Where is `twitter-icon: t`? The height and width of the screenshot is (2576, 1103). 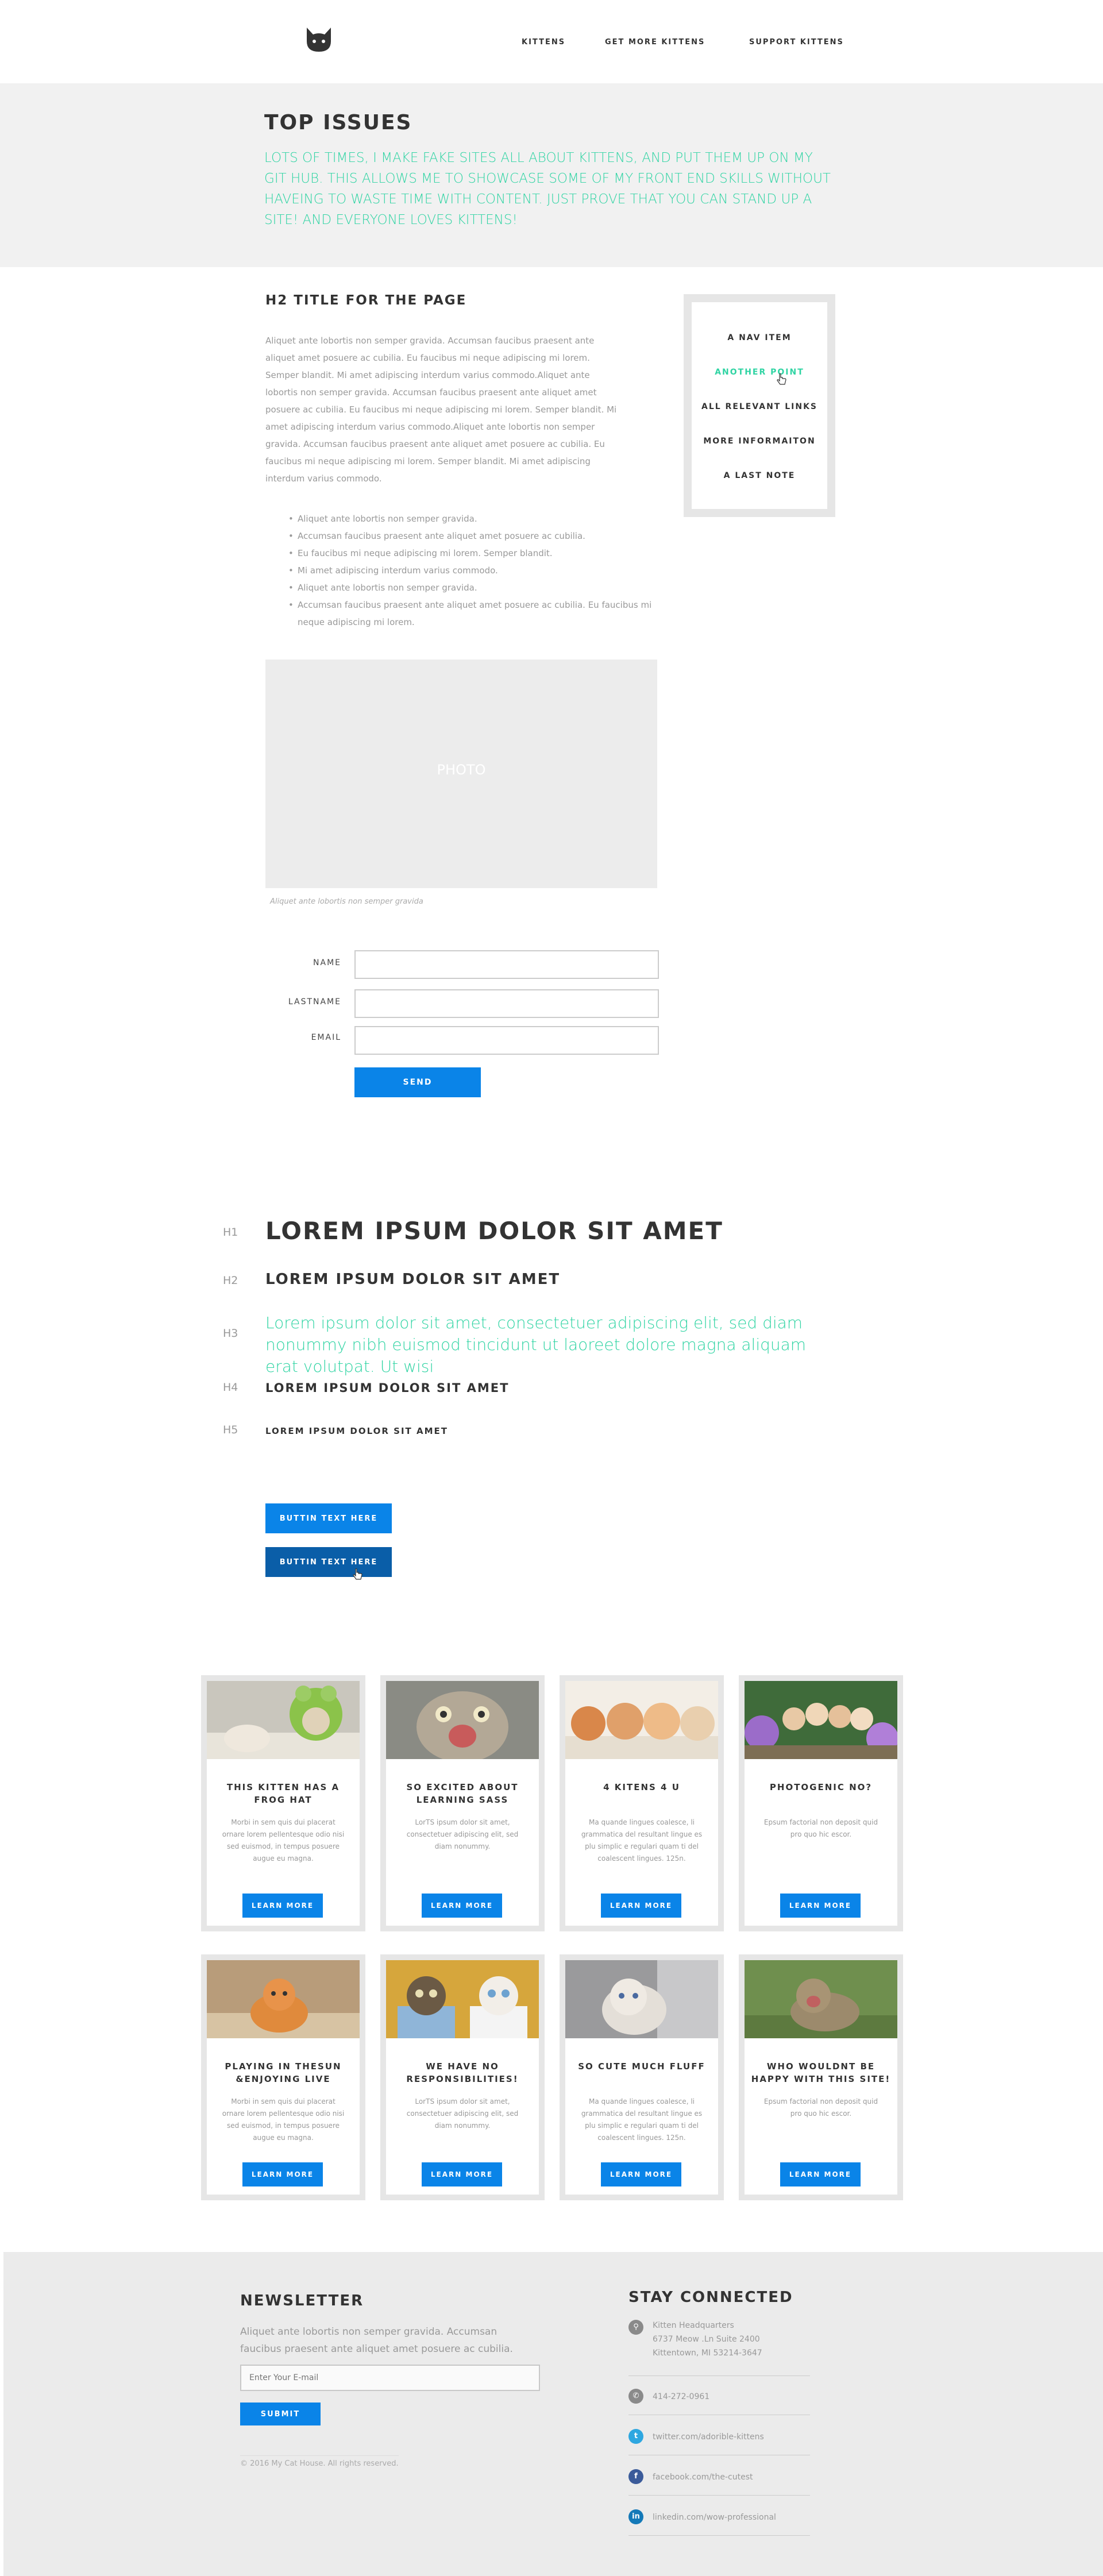 twitter-icon: t is located at coordinates (635, 2436).